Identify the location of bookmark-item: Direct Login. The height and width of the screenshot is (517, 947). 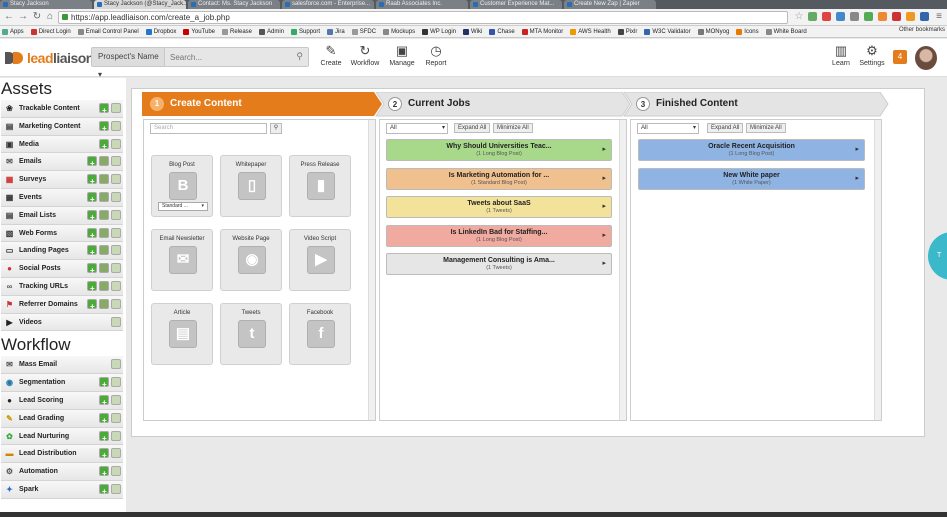
(50, 31).